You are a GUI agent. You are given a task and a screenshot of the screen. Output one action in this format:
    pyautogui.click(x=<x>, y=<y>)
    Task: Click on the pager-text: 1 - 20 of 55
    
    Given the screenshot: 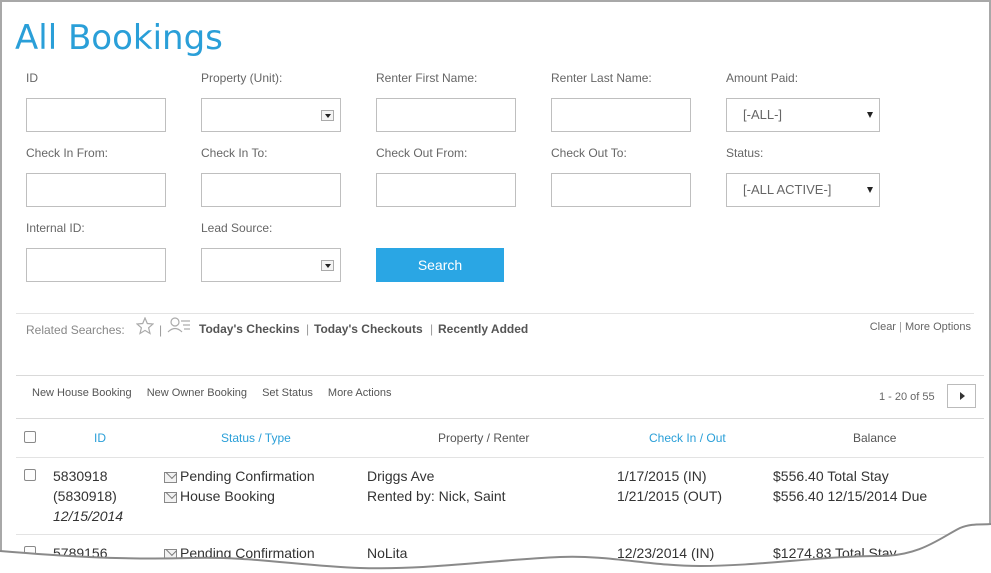 What is the action you would take?
    pyautogui.click(x=907, y=397)
    